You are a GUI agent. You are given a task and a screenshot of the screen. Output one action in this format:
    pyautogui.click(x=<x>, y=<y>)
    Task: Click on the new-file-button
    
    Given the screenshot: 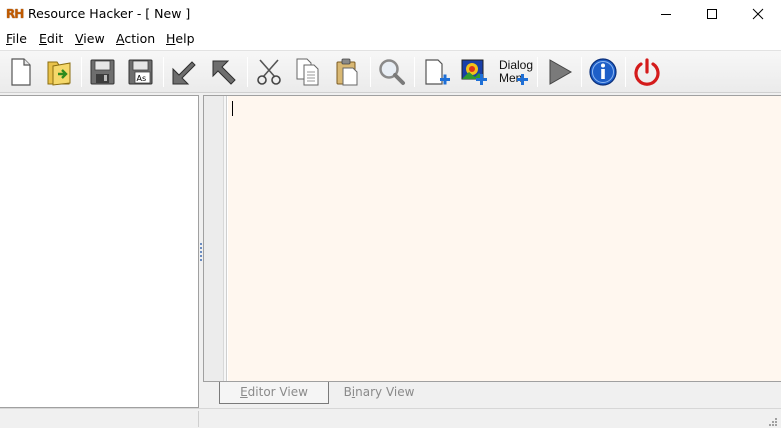 What is the action you would take?
    pyautogui.click(x=21, y=72)
    